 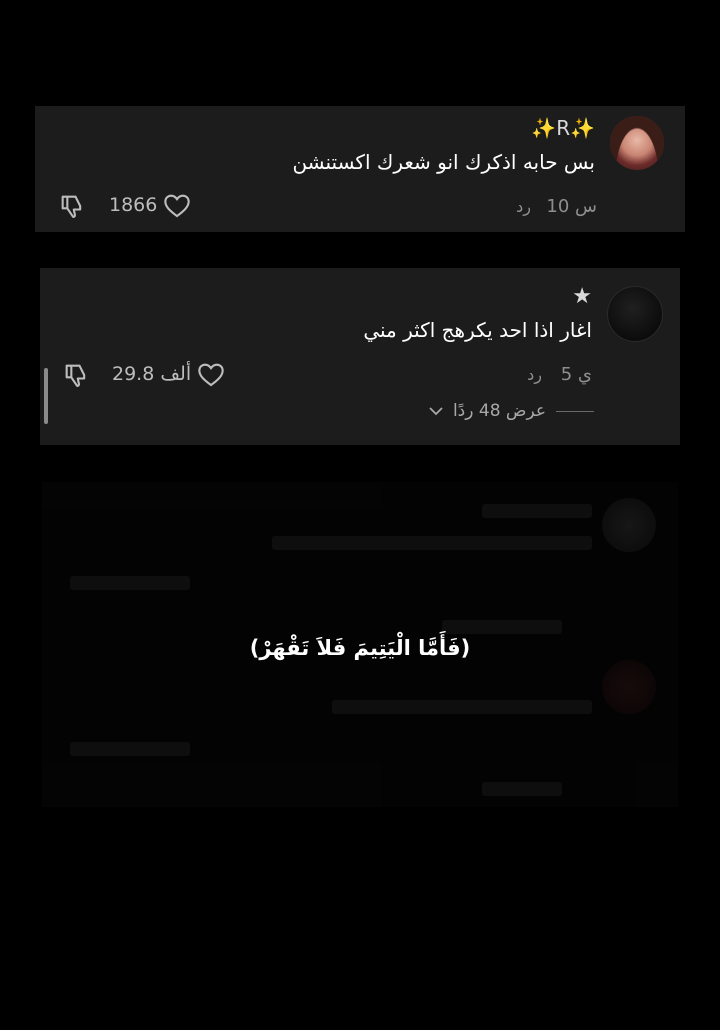 What do you see at coordinates (443, 162) in the screenshot?
I see `comment-text: بس حابه اذكرك انو شعرك اكستنشن` at bounding box center [443, 162].